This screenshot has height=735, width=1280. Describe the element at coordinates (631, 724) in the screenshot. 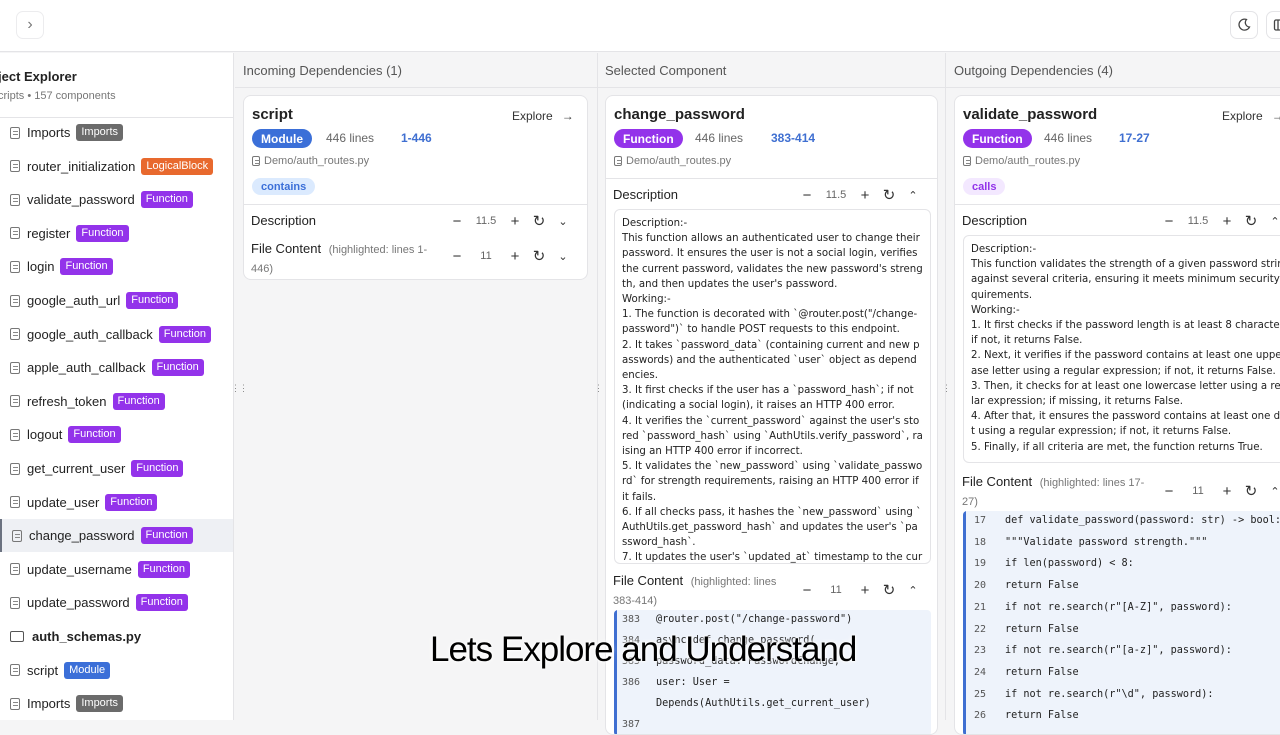

I see `line-number: 387` at that location.